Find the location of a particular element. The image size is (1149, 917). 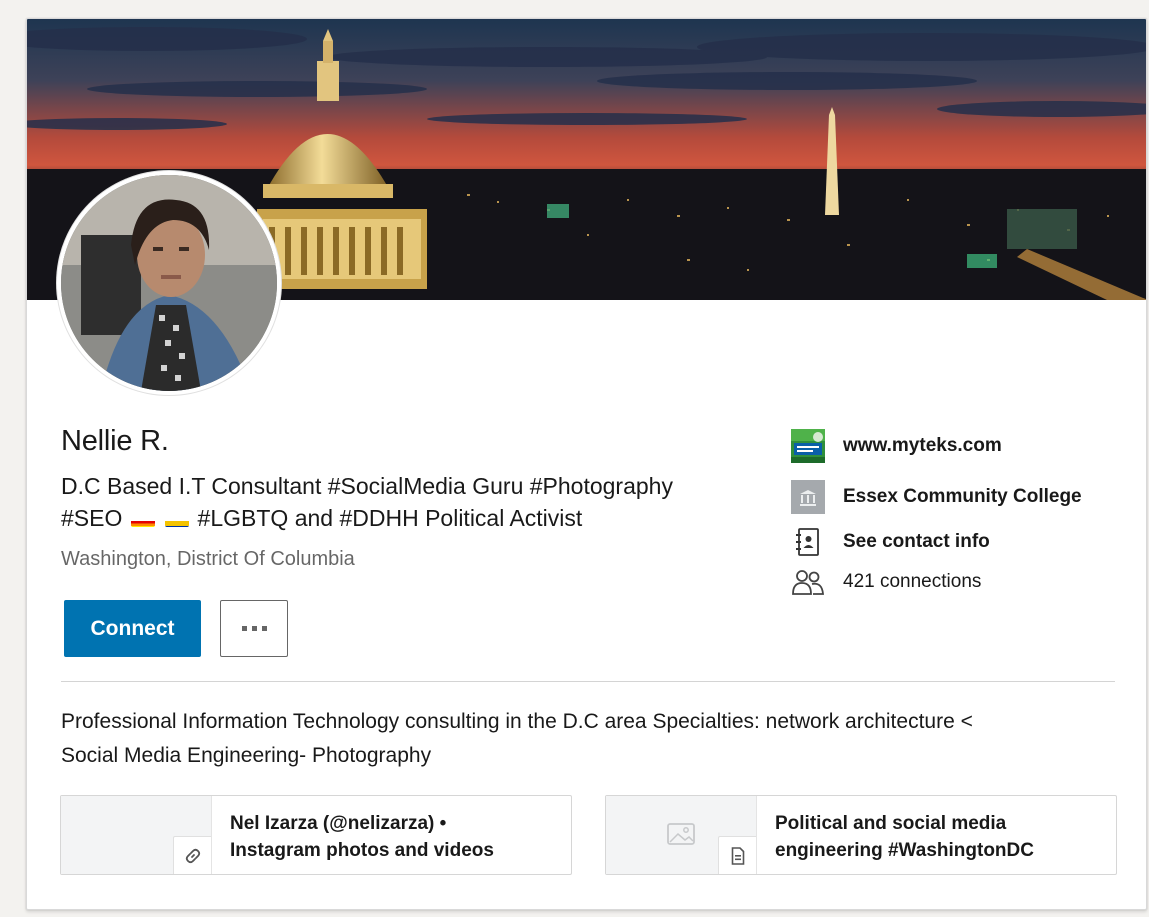

connections-row: 421 connections is located at coordinates (886, 582).